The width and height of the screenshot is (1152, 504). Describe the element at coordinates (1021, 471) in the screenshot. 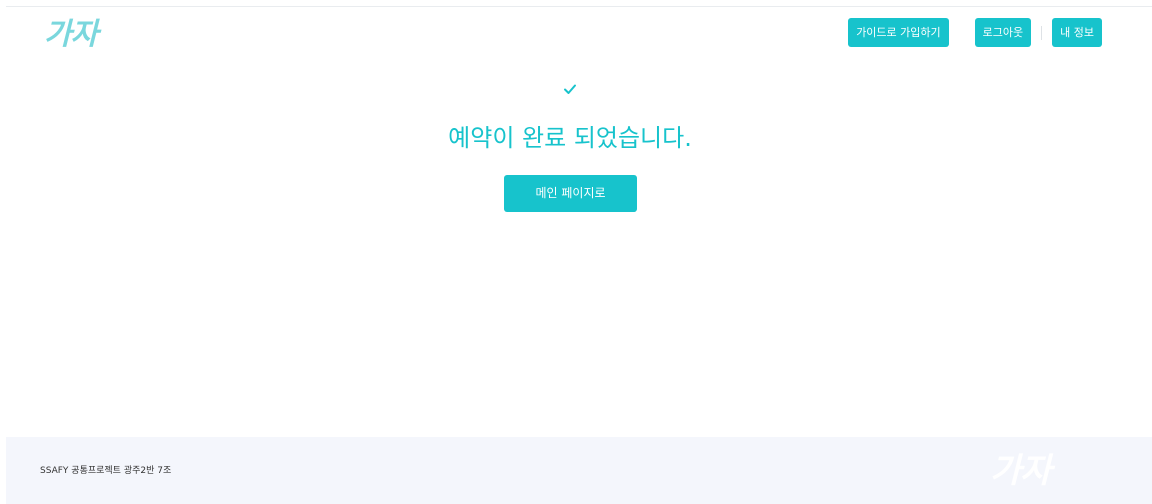

I see `footer-logo: 가자` at that location.